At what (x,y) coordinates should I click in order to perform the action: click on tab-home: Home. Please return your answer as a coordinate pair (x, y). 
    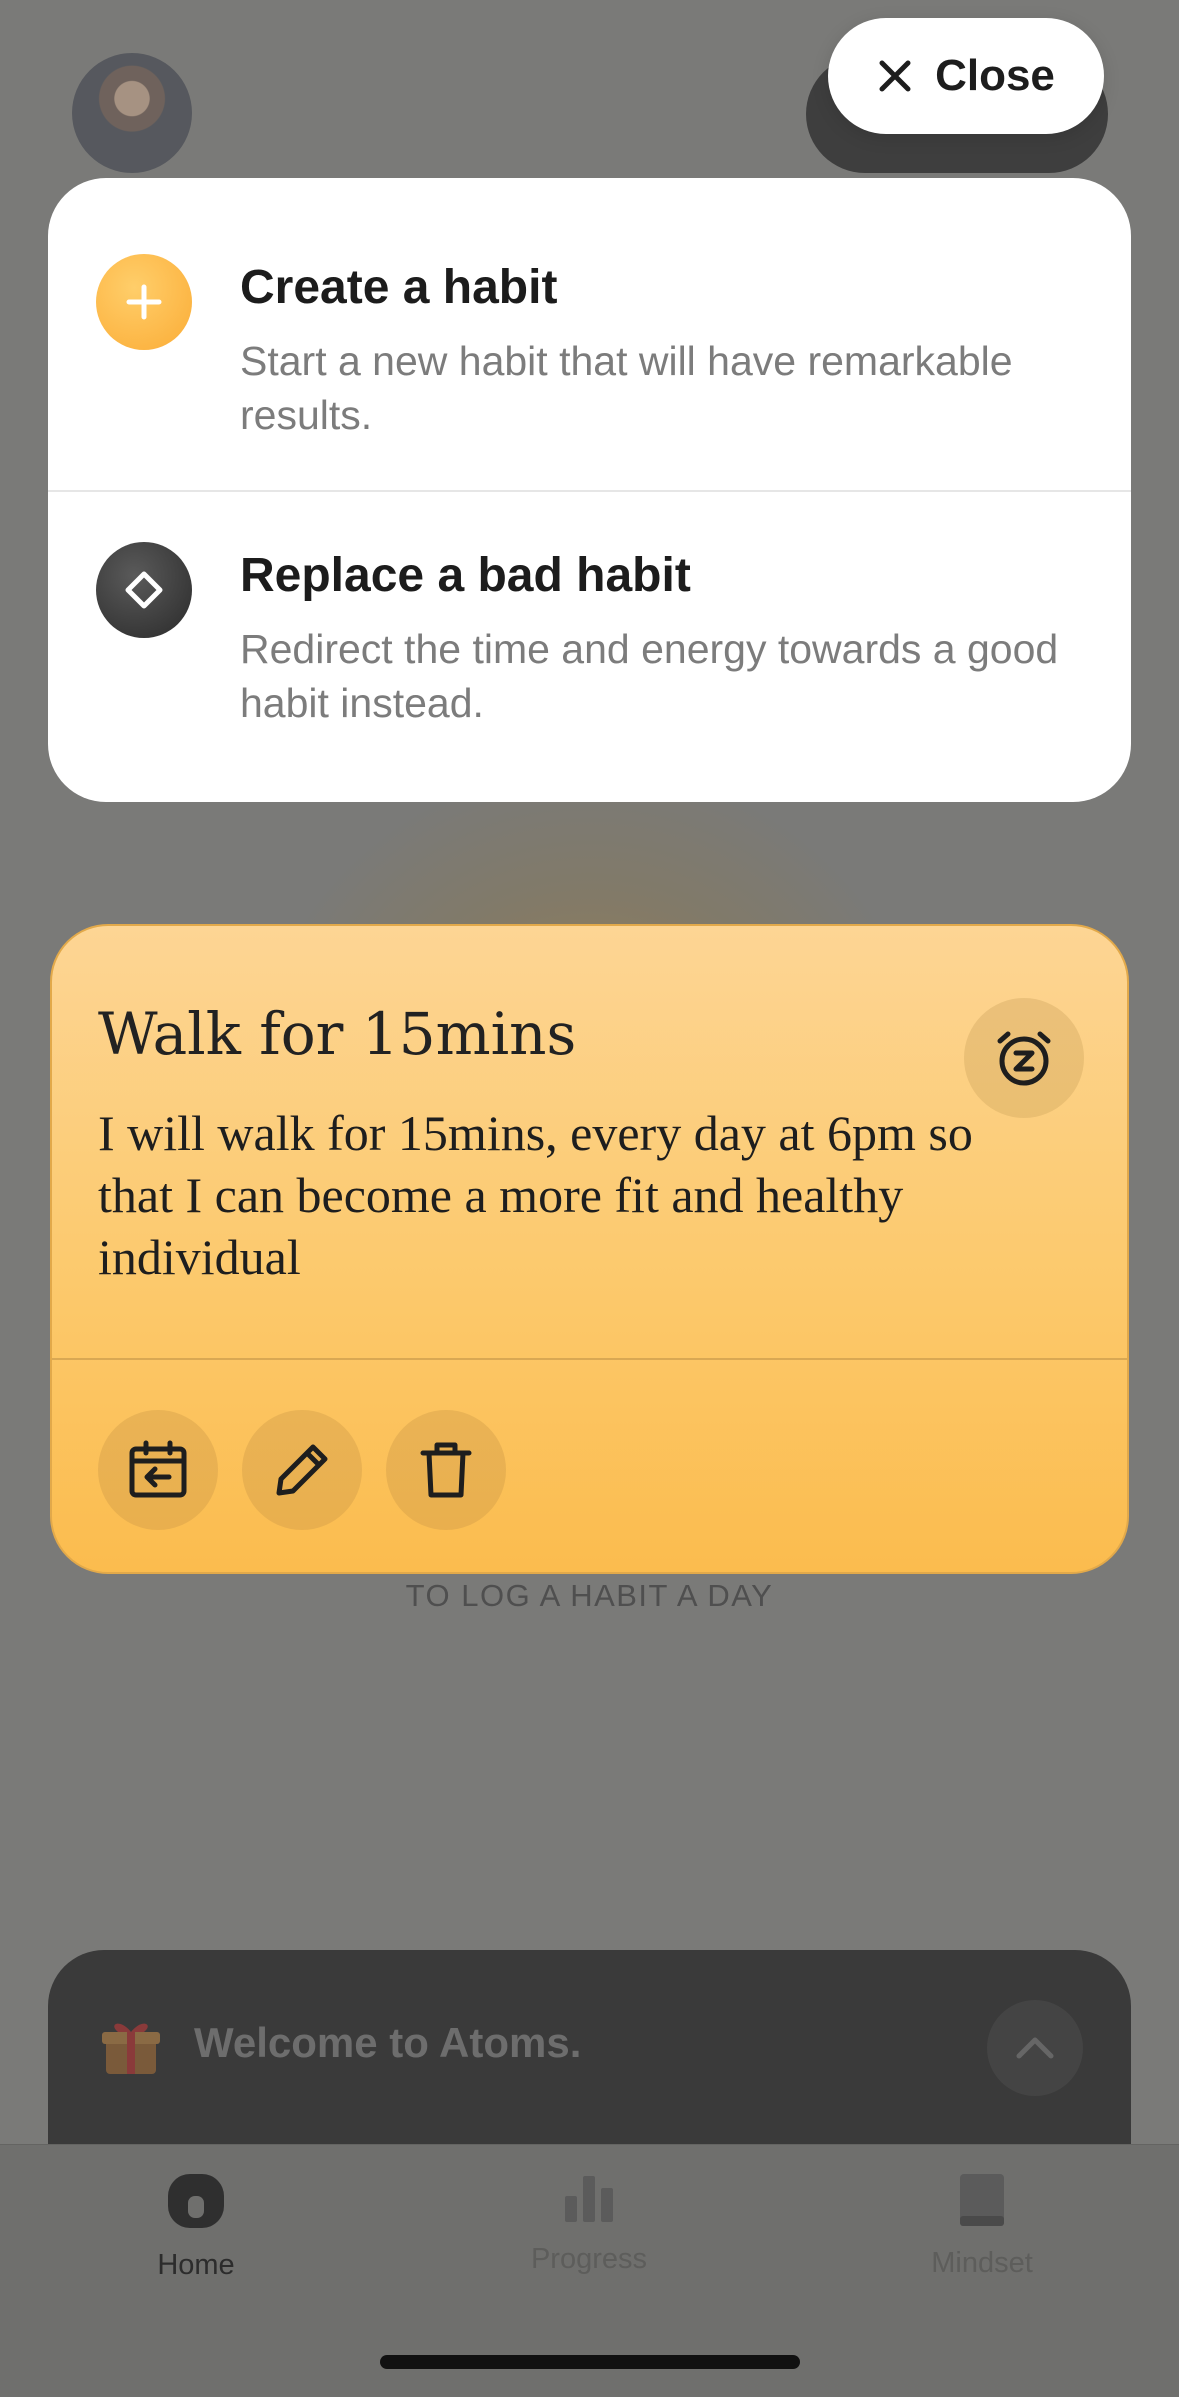
    Looking at the image, I should click on (196, 2226).